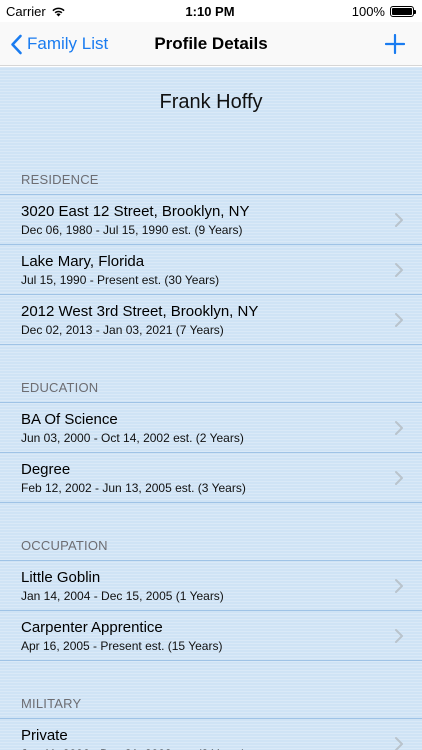 The width and height of the screenshot is (422, 750). I want to click on status-bar: Carrier 1:10 PM 100%, so click(211, 11).